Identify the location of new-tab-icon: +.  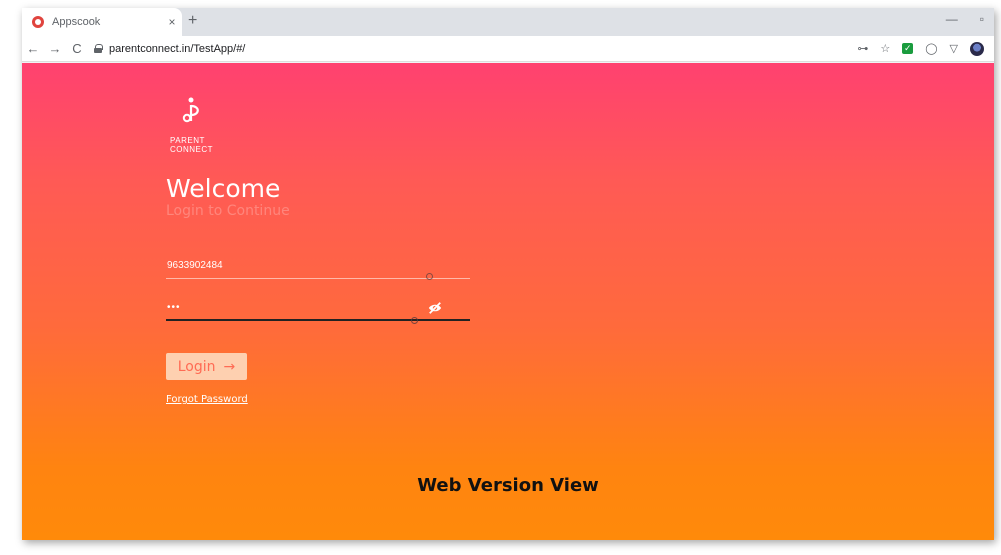
(192, 21).